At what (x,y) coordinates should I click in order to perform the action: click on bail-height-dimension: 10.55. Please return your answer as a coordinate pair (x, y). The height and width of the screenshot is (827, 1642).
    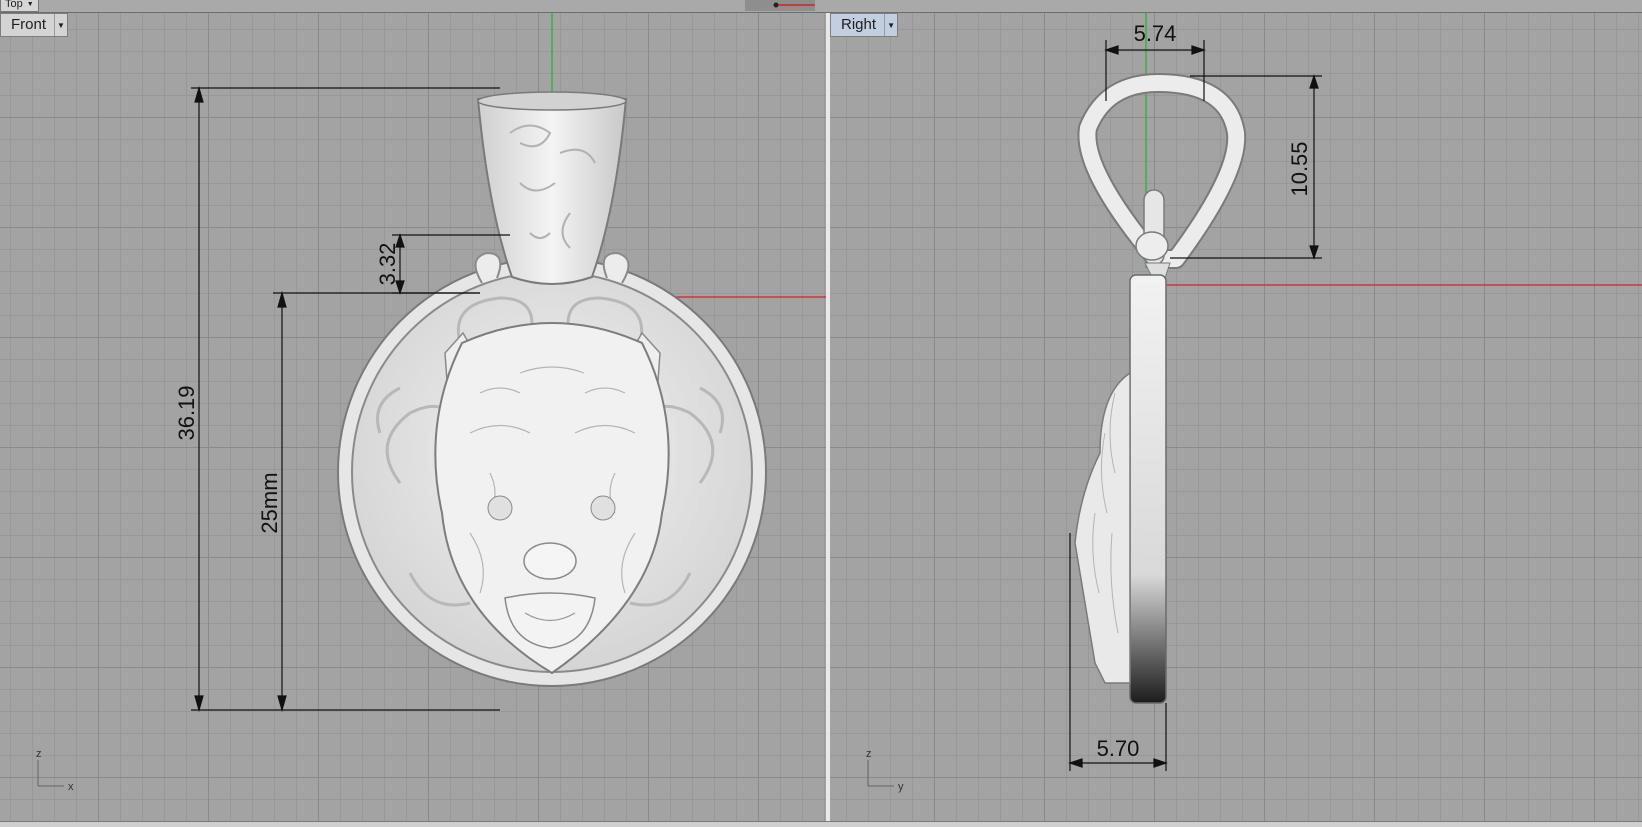
    Looking at the image, I should click on (1299, 168).